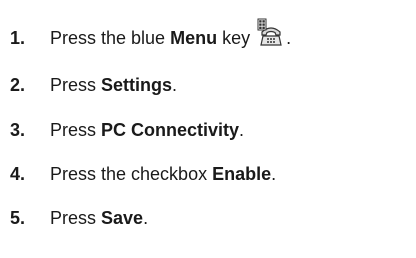 This screenshot has width=416, height=258. What do you see at coordinates (242, 173) in the screenshot?
I see `enable-label: Enable` at bounding box center [242, 173].